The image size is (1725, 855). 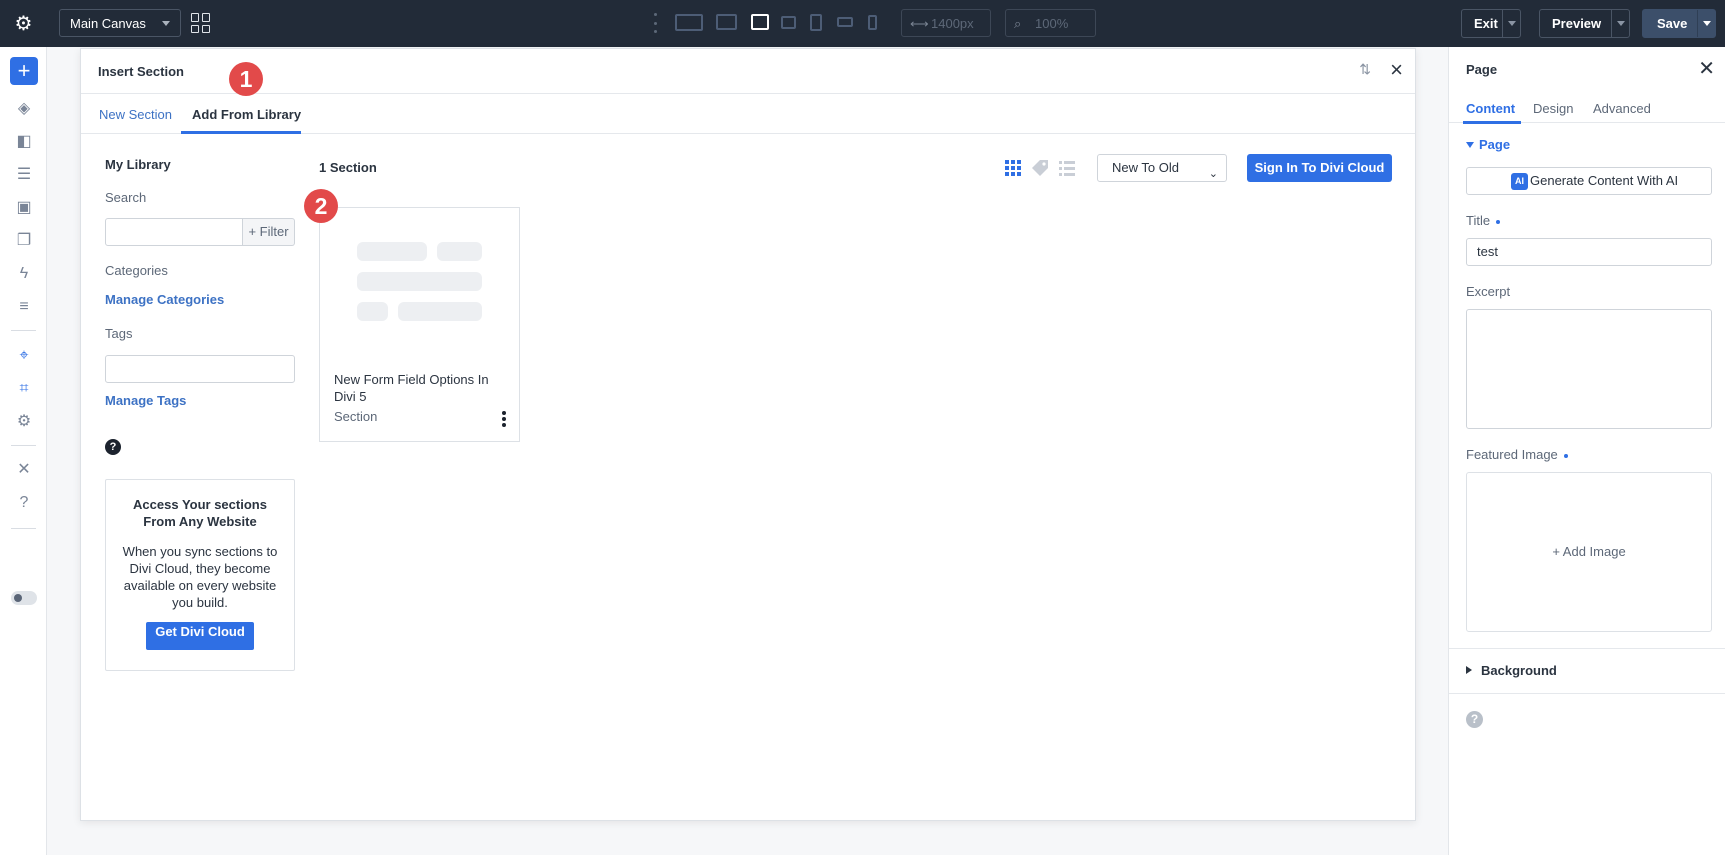 What do you see at coordinates (1365, 69) in the screenshot?
I see `sort-arrows-icon: ⇅` at bounding box center [1365, 69].